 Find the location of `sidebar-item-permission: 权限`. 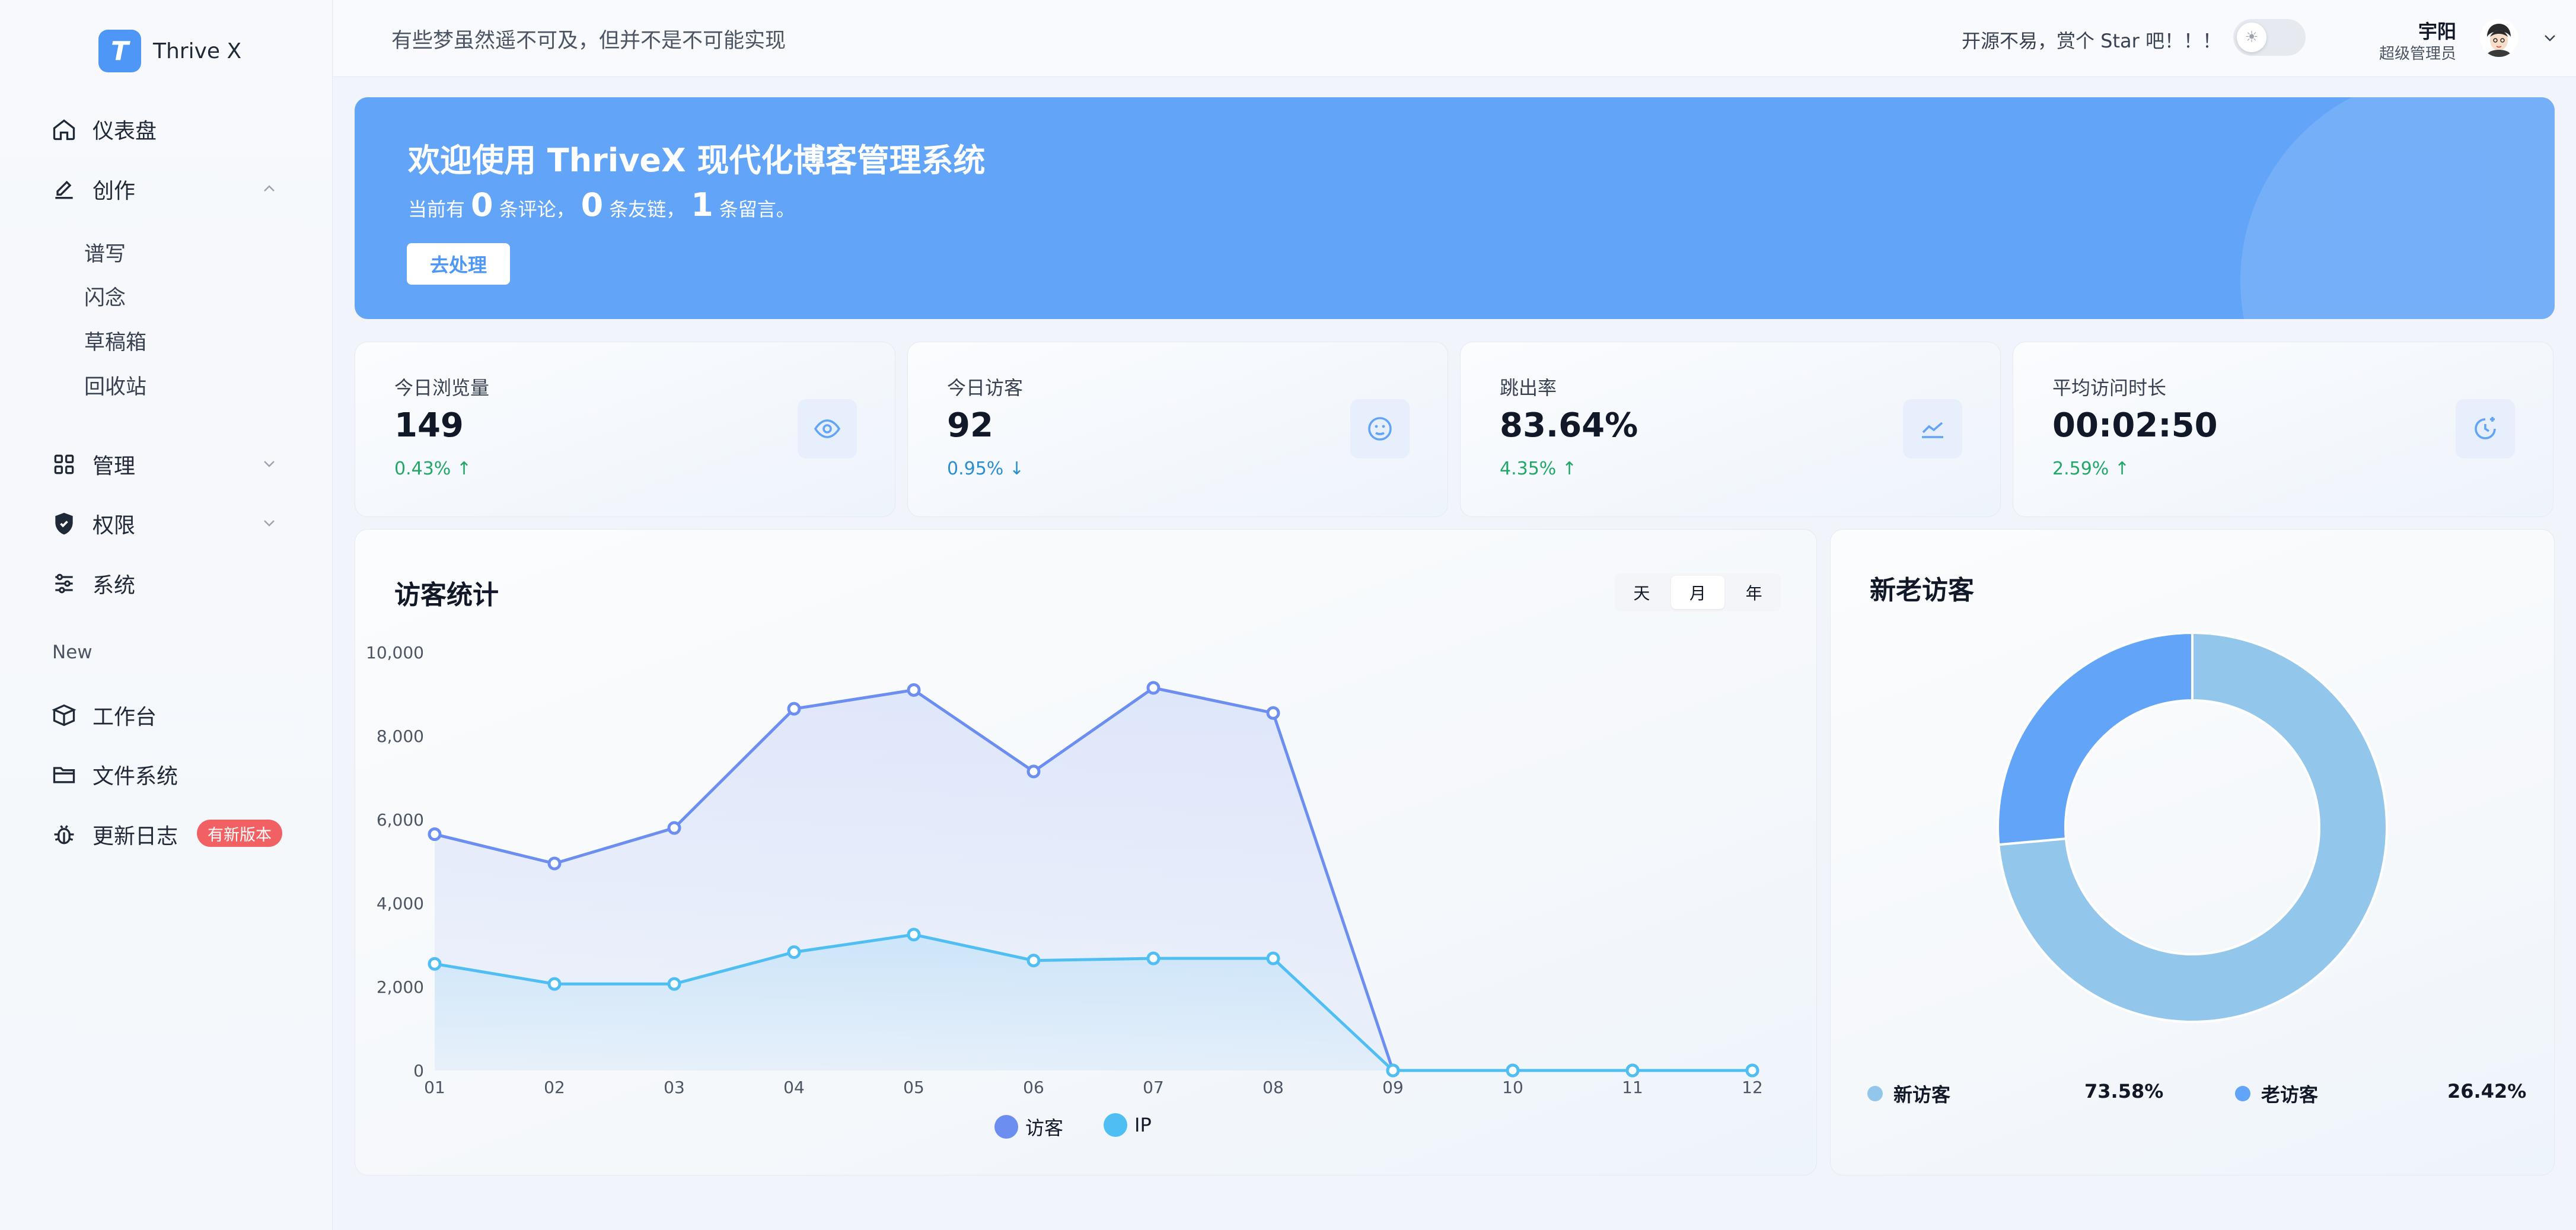

sidebar-item-permission: 权限 is located at coordinates (93, 523).